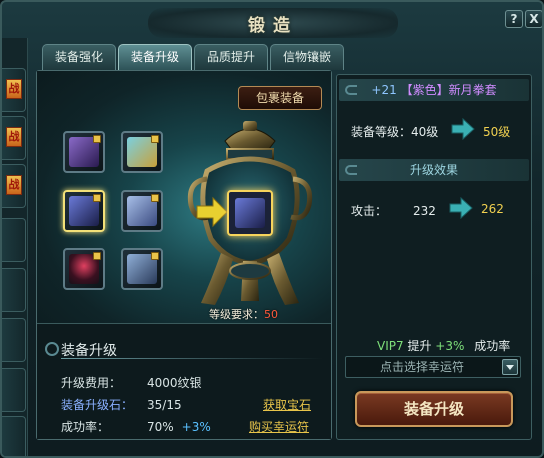  I want to click on tab-enhance: 装备强化, so click(79, 57).